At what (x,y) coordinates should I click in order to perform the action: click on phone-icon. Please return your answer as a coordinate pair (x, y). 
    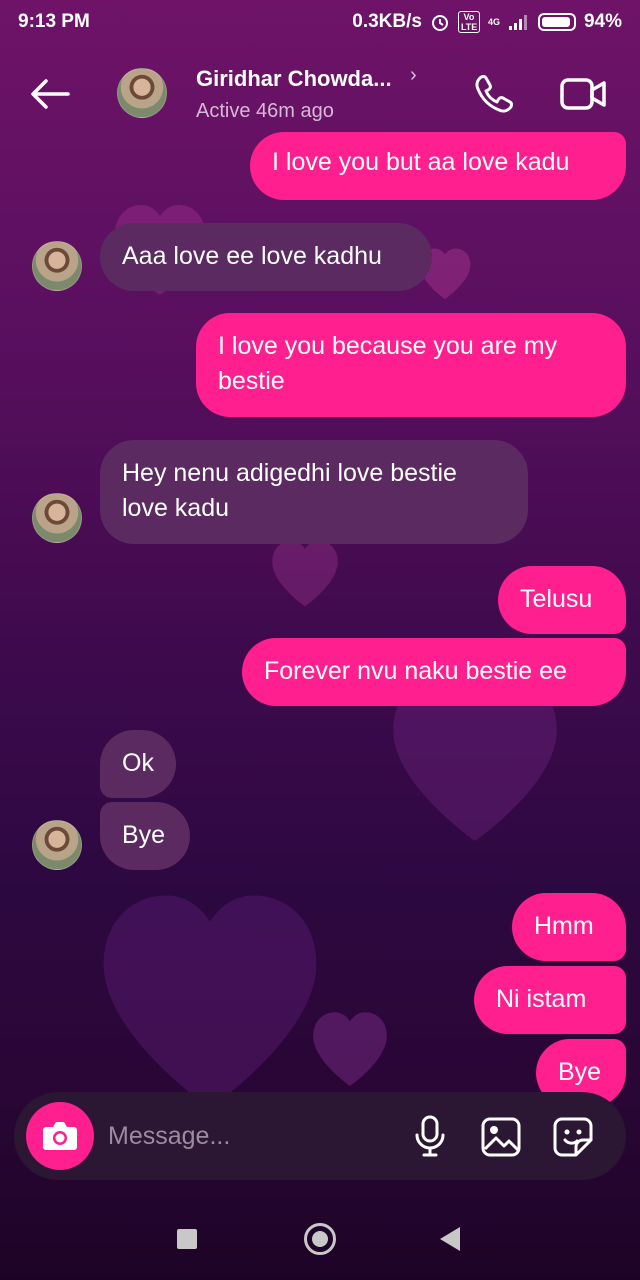
    Looking at the image, I should click on (494, 94).